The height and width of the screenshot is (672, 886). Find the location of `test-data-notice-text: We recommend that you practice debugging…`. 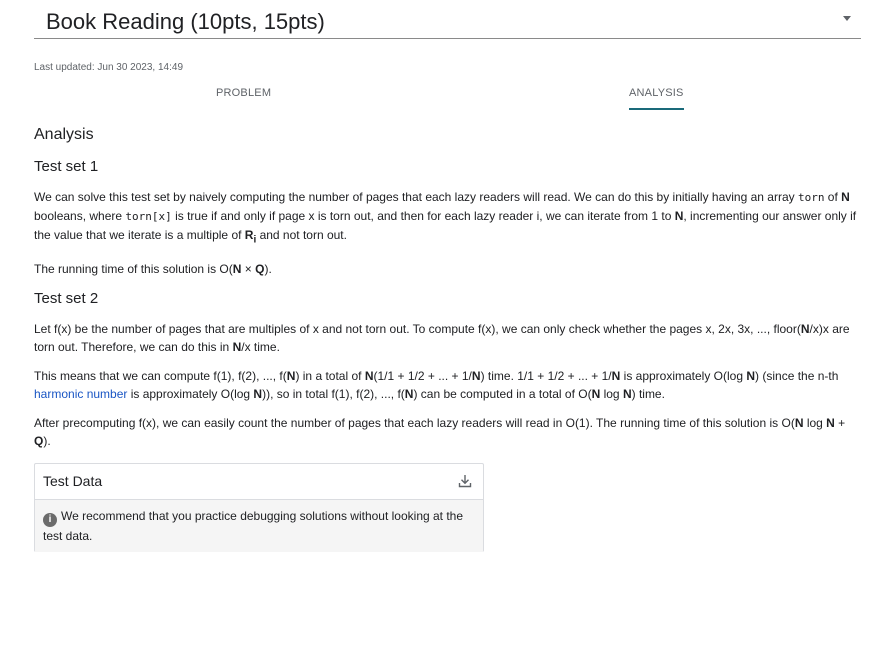

test-data-notice-text: We recommend that you practice debugging… is located at coordinates (253, 526).